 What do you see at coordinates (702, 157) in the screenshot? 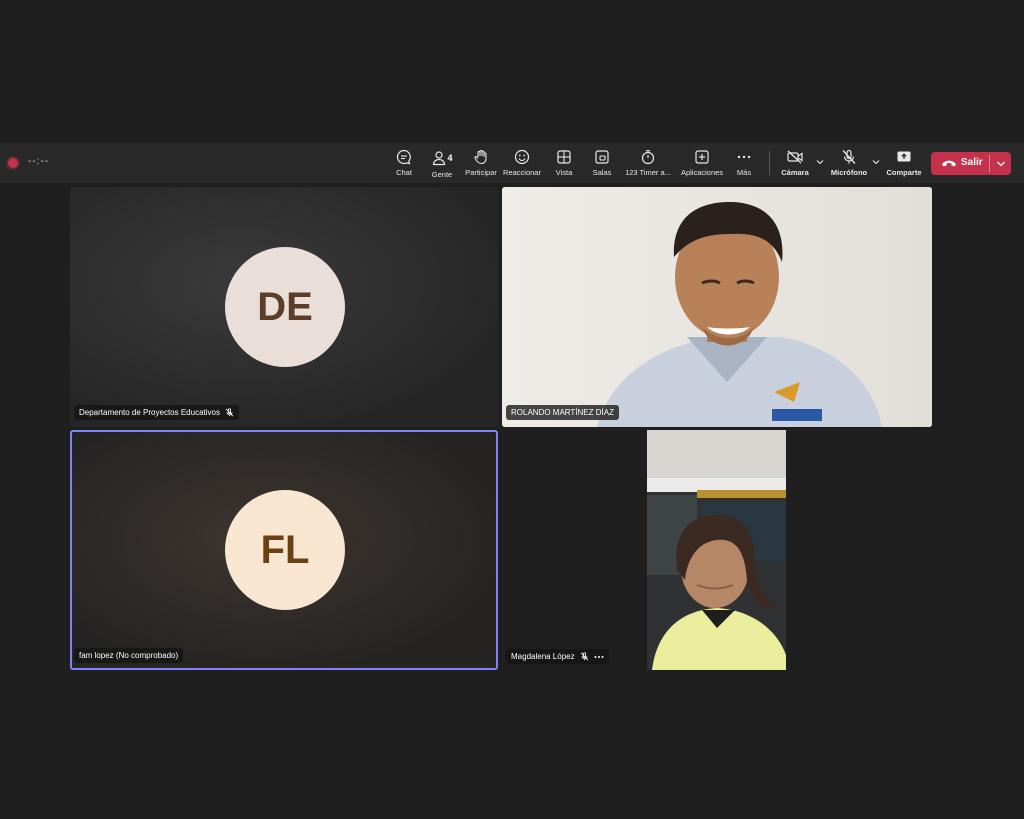
I see `add-app-icon` at bounding box center [702, 157].